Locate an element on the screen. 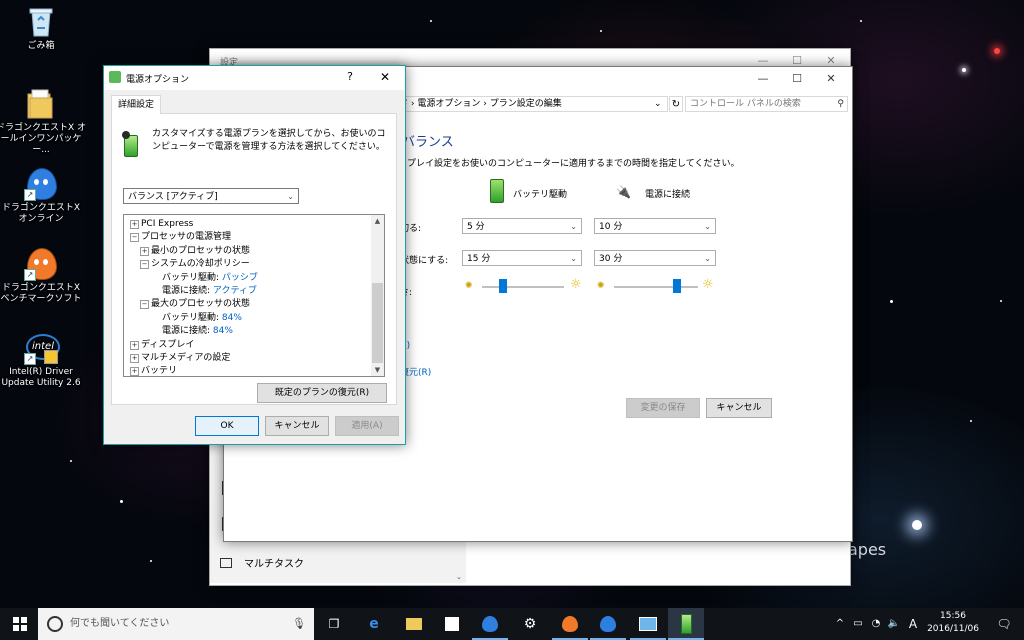  tree-scrollbar: ▲ ▼ is located at coordinates (377, 295).